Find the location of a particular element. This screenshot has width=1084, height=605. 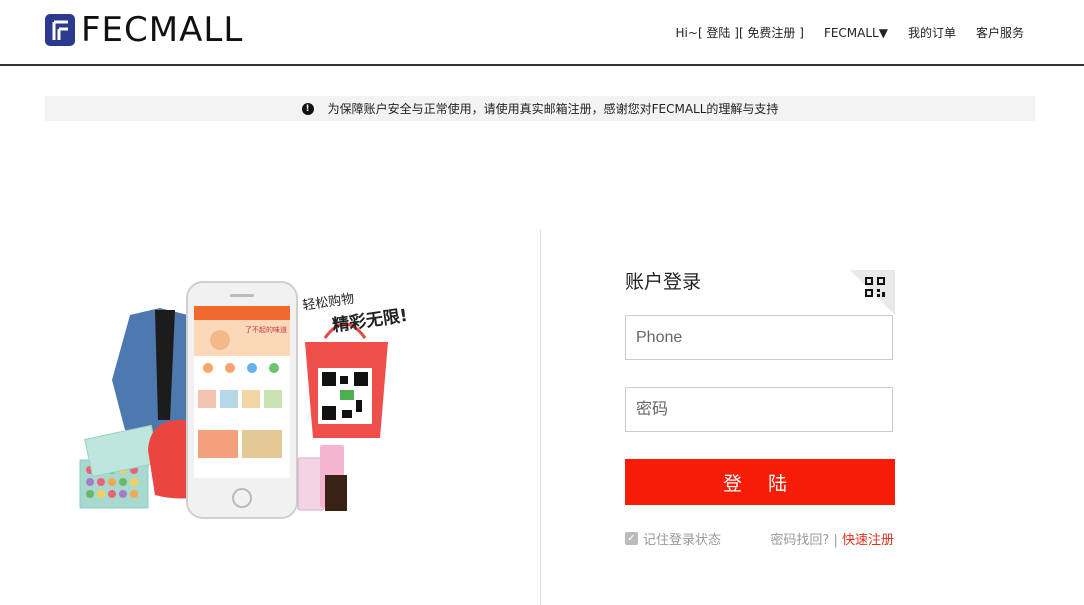

promo-illustration: 了不起的味道 轻松购物 精彩无限! is located at coordinates (244, 400).